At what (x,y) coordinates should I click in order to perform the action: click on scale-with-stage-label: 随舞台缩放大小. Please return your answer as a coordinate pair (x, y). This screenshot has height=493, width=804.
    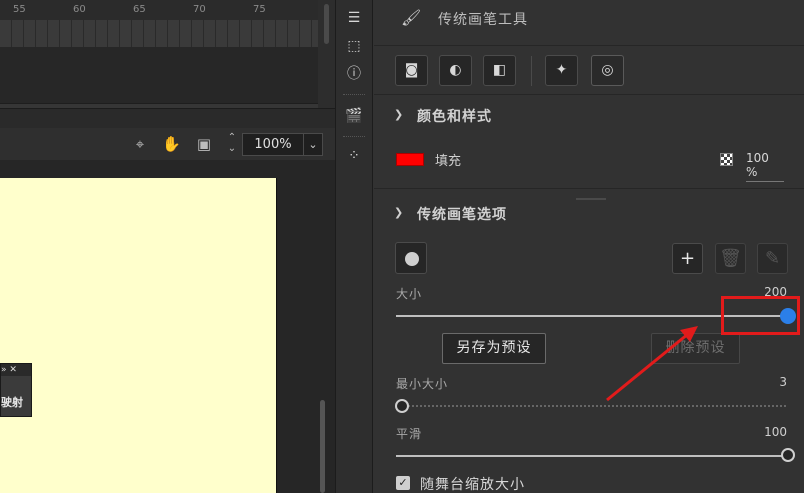
    Looking at the image, I should click on (472, 485).